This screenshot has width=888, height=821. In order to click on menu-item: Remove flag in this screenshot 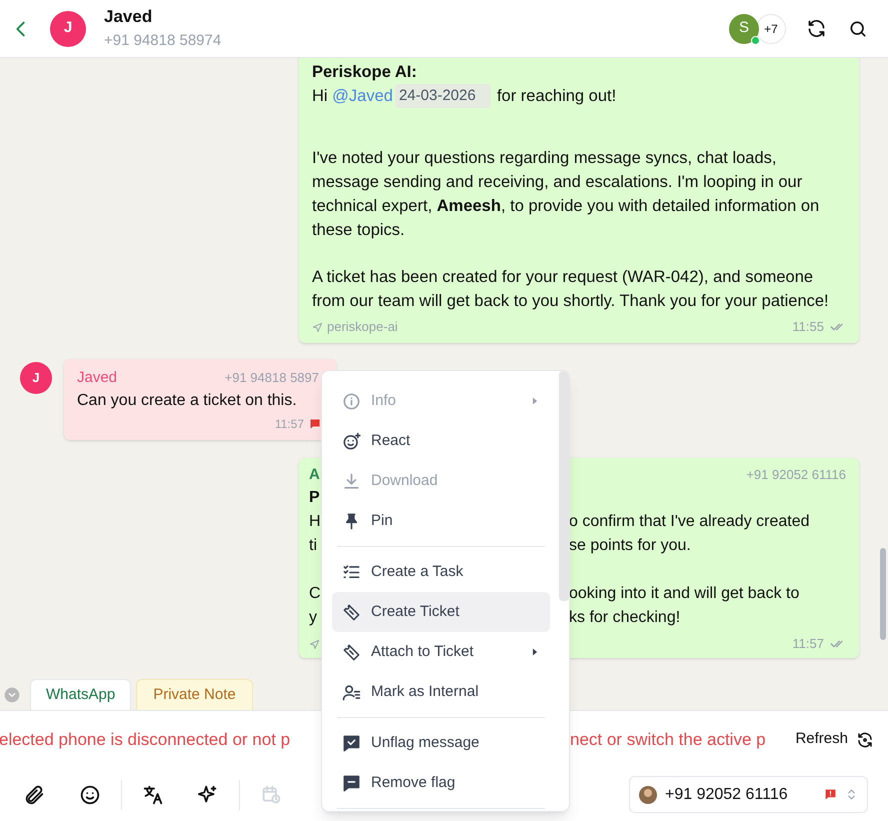, I will do `click(441, 783)`.